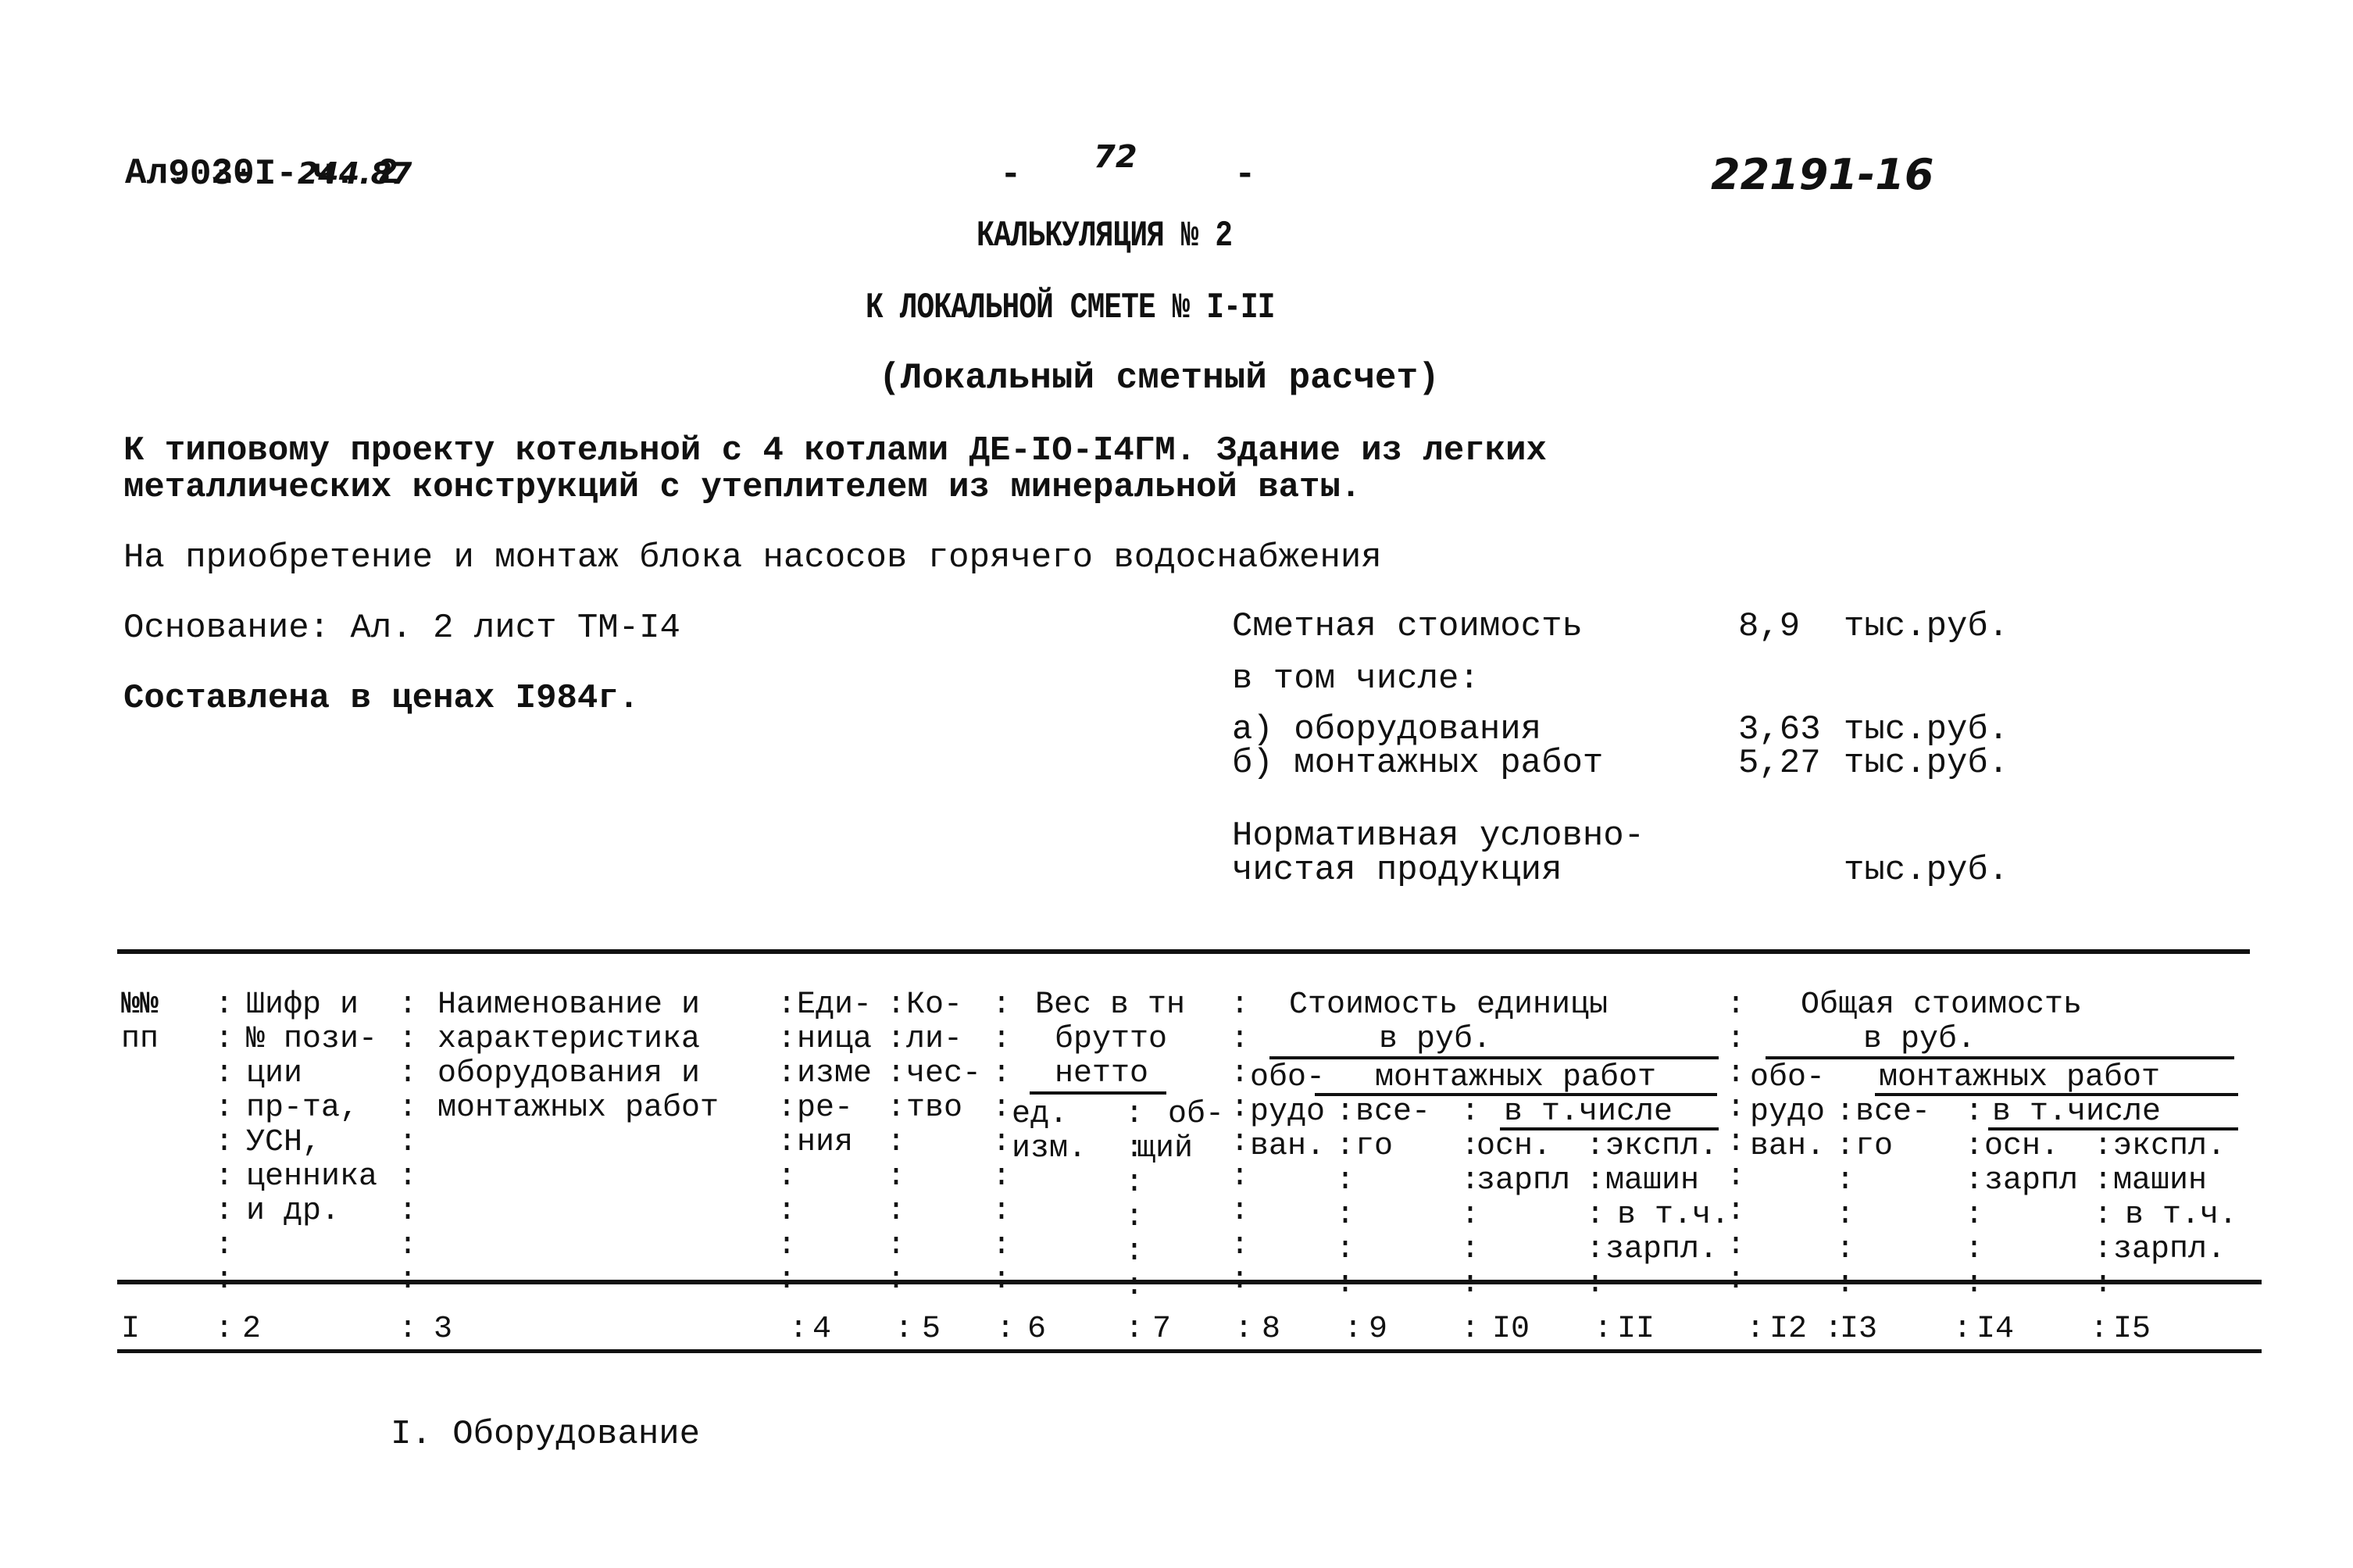  I want to click on column-number: 6, so click(1037, 1329).